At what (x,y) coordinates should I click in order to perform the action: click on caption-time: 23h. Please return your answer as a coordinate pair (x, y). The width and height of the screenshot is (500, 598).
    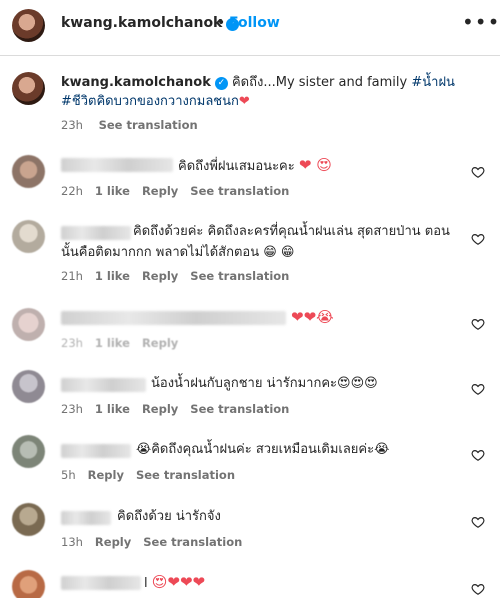
    Looking at the image, I should click on (72, 125).